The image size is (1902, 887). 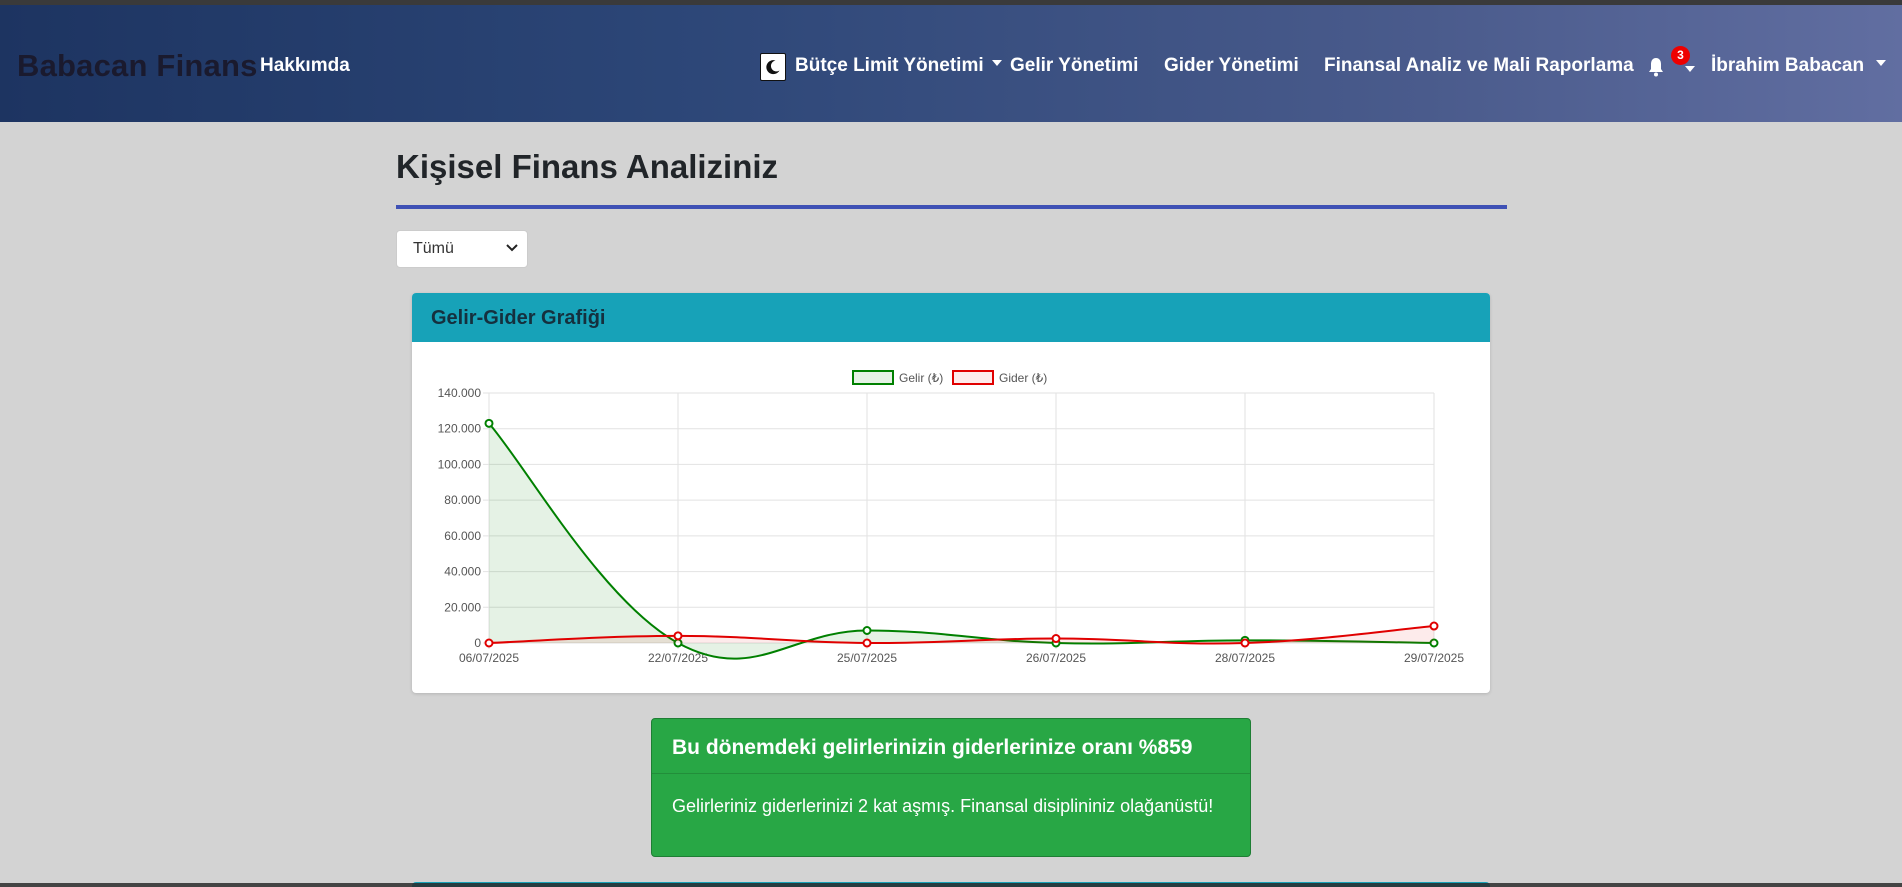 I want to click on user-menu-dropdown: İbrahim Babacan, so click(x=1799, y=66).